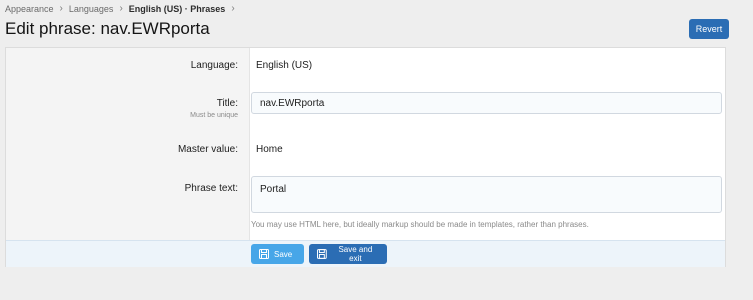  Describe the element at coordinates (284, 65) in the screenshot. I see `language-value: English (US)` at that location.